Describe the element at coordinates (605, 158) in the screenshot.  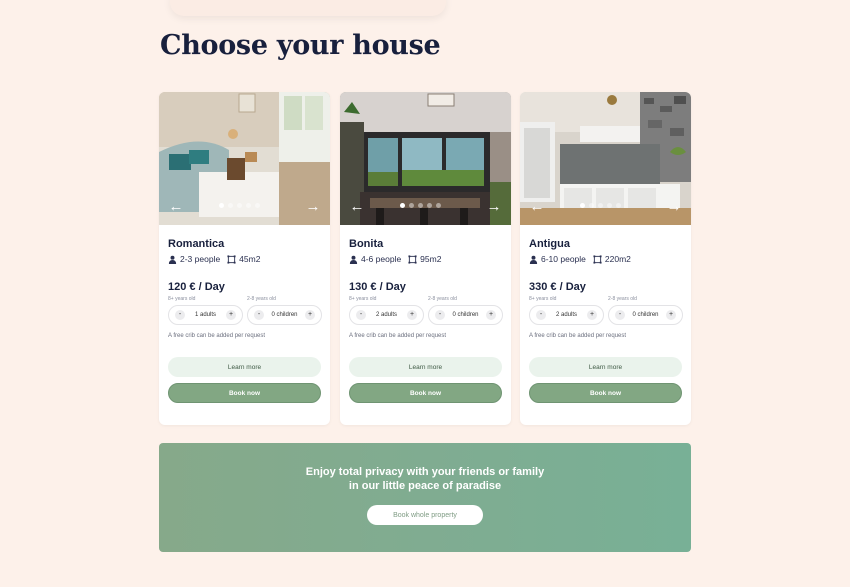
I see `house-photo-antigua: ← →` at that location.